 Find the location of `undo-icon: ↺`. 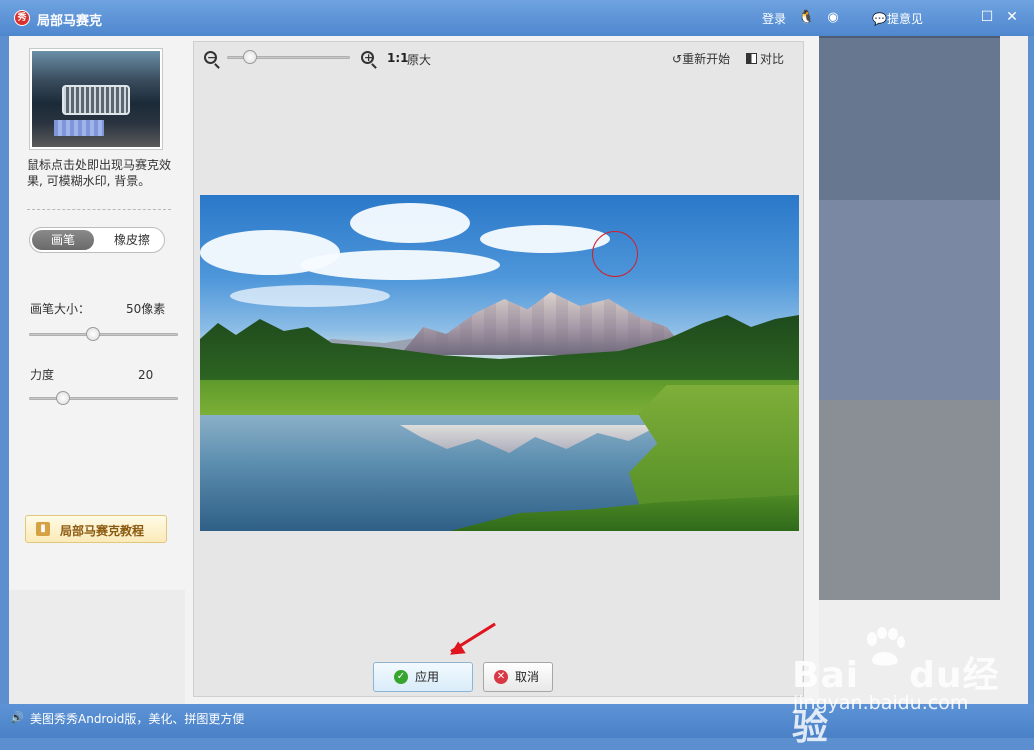

undo-icon: ↺ is located at coordinates (677, 59).